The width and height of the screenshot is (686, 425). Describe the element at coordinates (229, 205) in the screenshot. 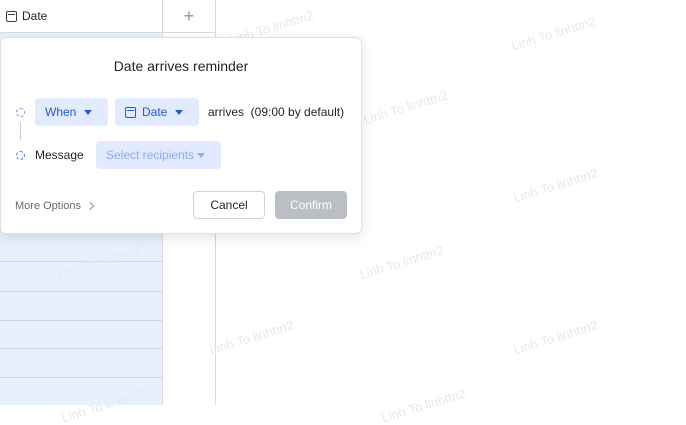

I see `cancel-button: Cancel` at that location.